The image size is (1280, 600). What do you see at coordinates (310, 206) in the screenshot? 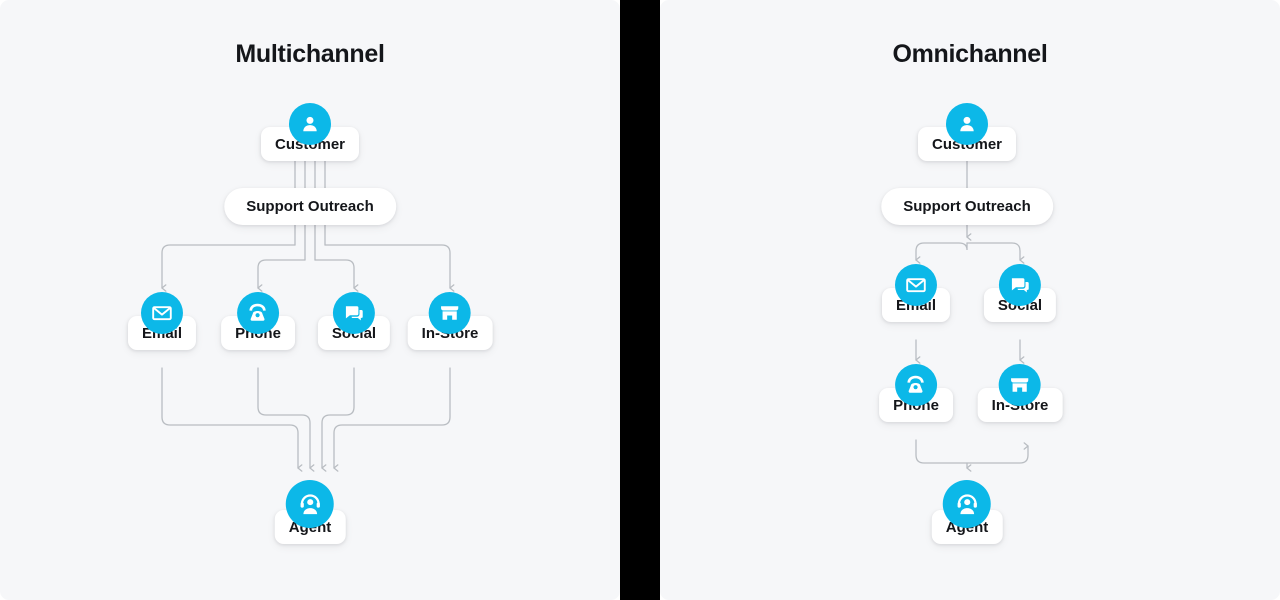
I see `node-support-outreach-multichannel: Support Outreach` at bounding box center [310, 206].